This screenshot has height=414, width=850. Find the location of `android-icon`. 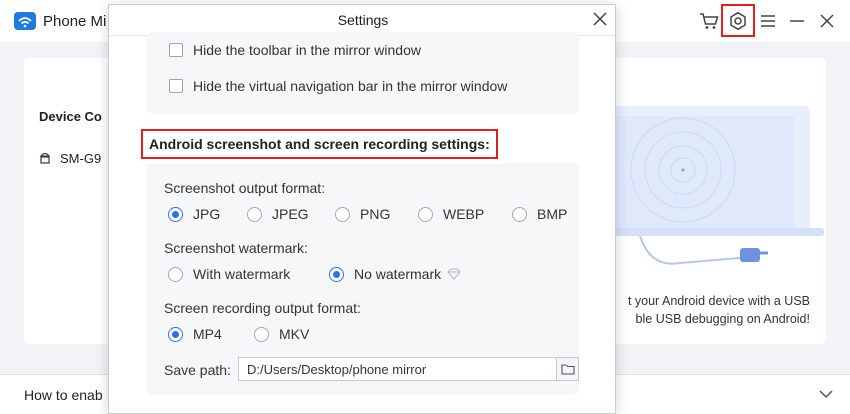

android-icon is located at coordinates (45, 158).